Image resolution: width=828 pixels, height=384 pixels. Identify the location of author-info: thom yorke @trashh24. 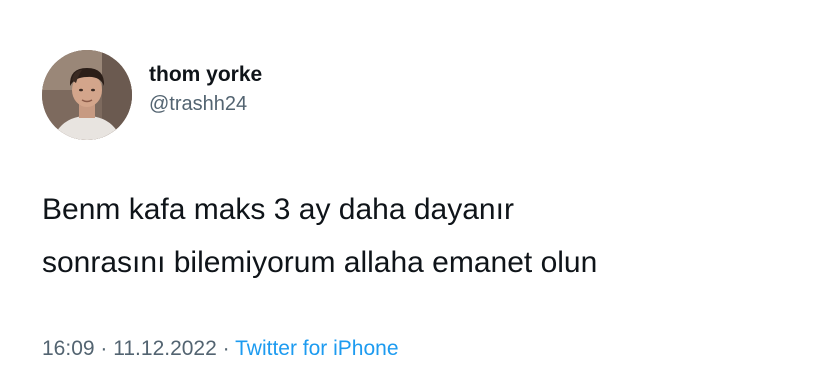
(205, 89).